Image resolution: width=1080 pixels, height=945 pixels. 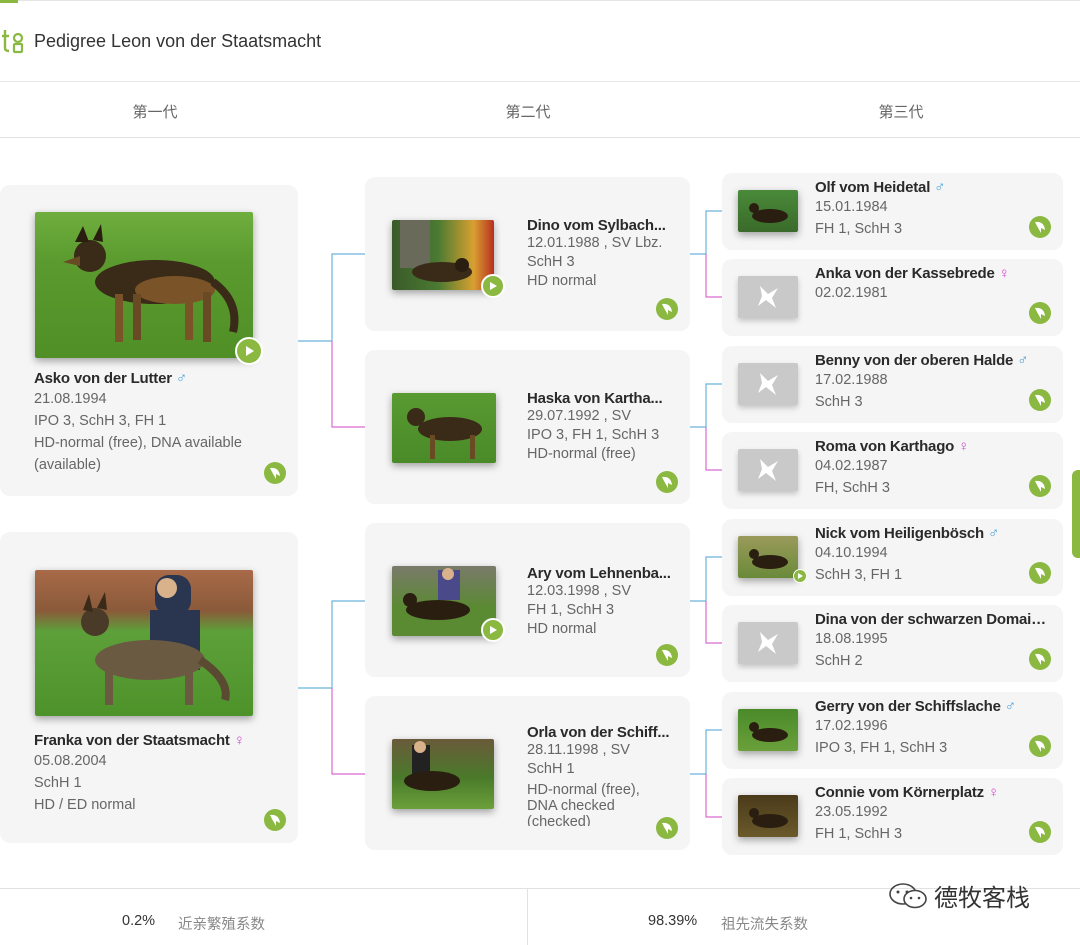 What do you see at coordinates (851, 726) in the screenshot?
I see `dog-info: 17.02.1996` at bounding box center [851, 726].